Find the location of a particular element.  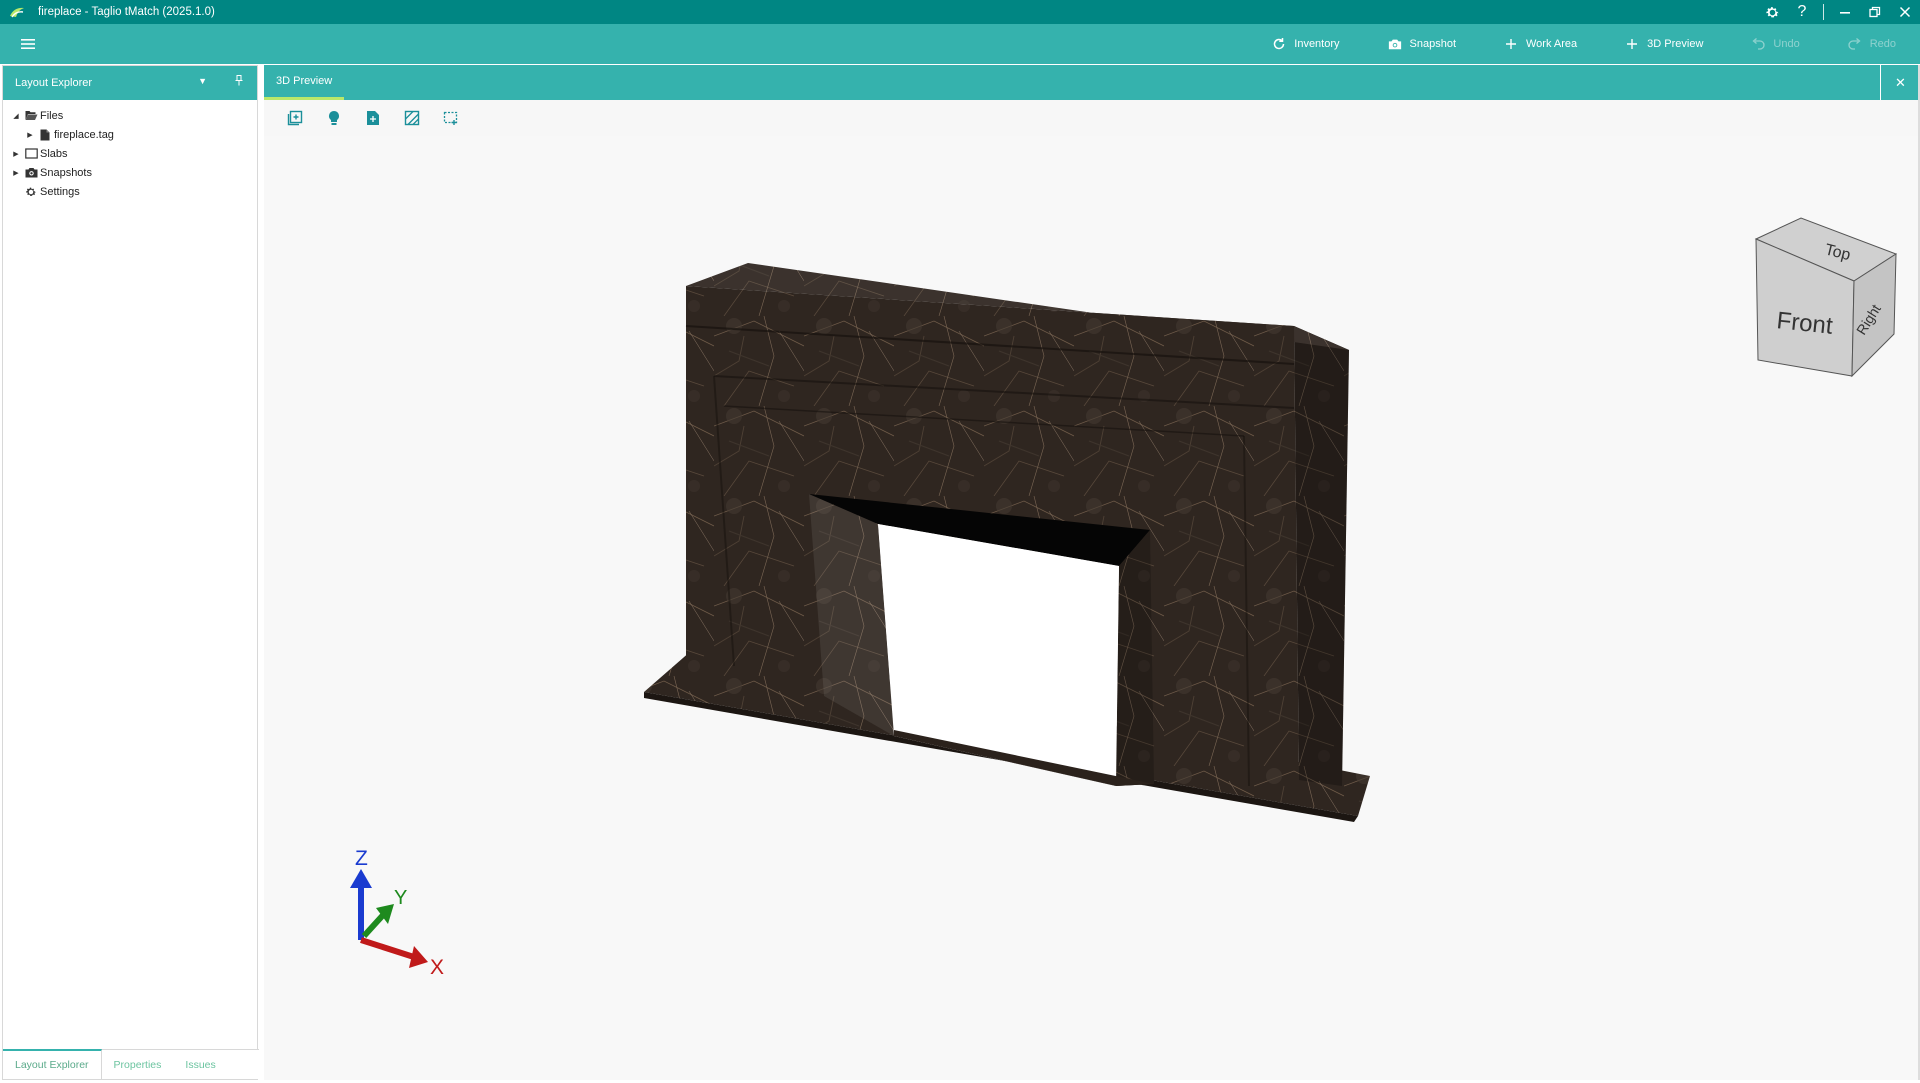

tree-item-slabs: ▶ Slabs is located at coordinates (130, 153).